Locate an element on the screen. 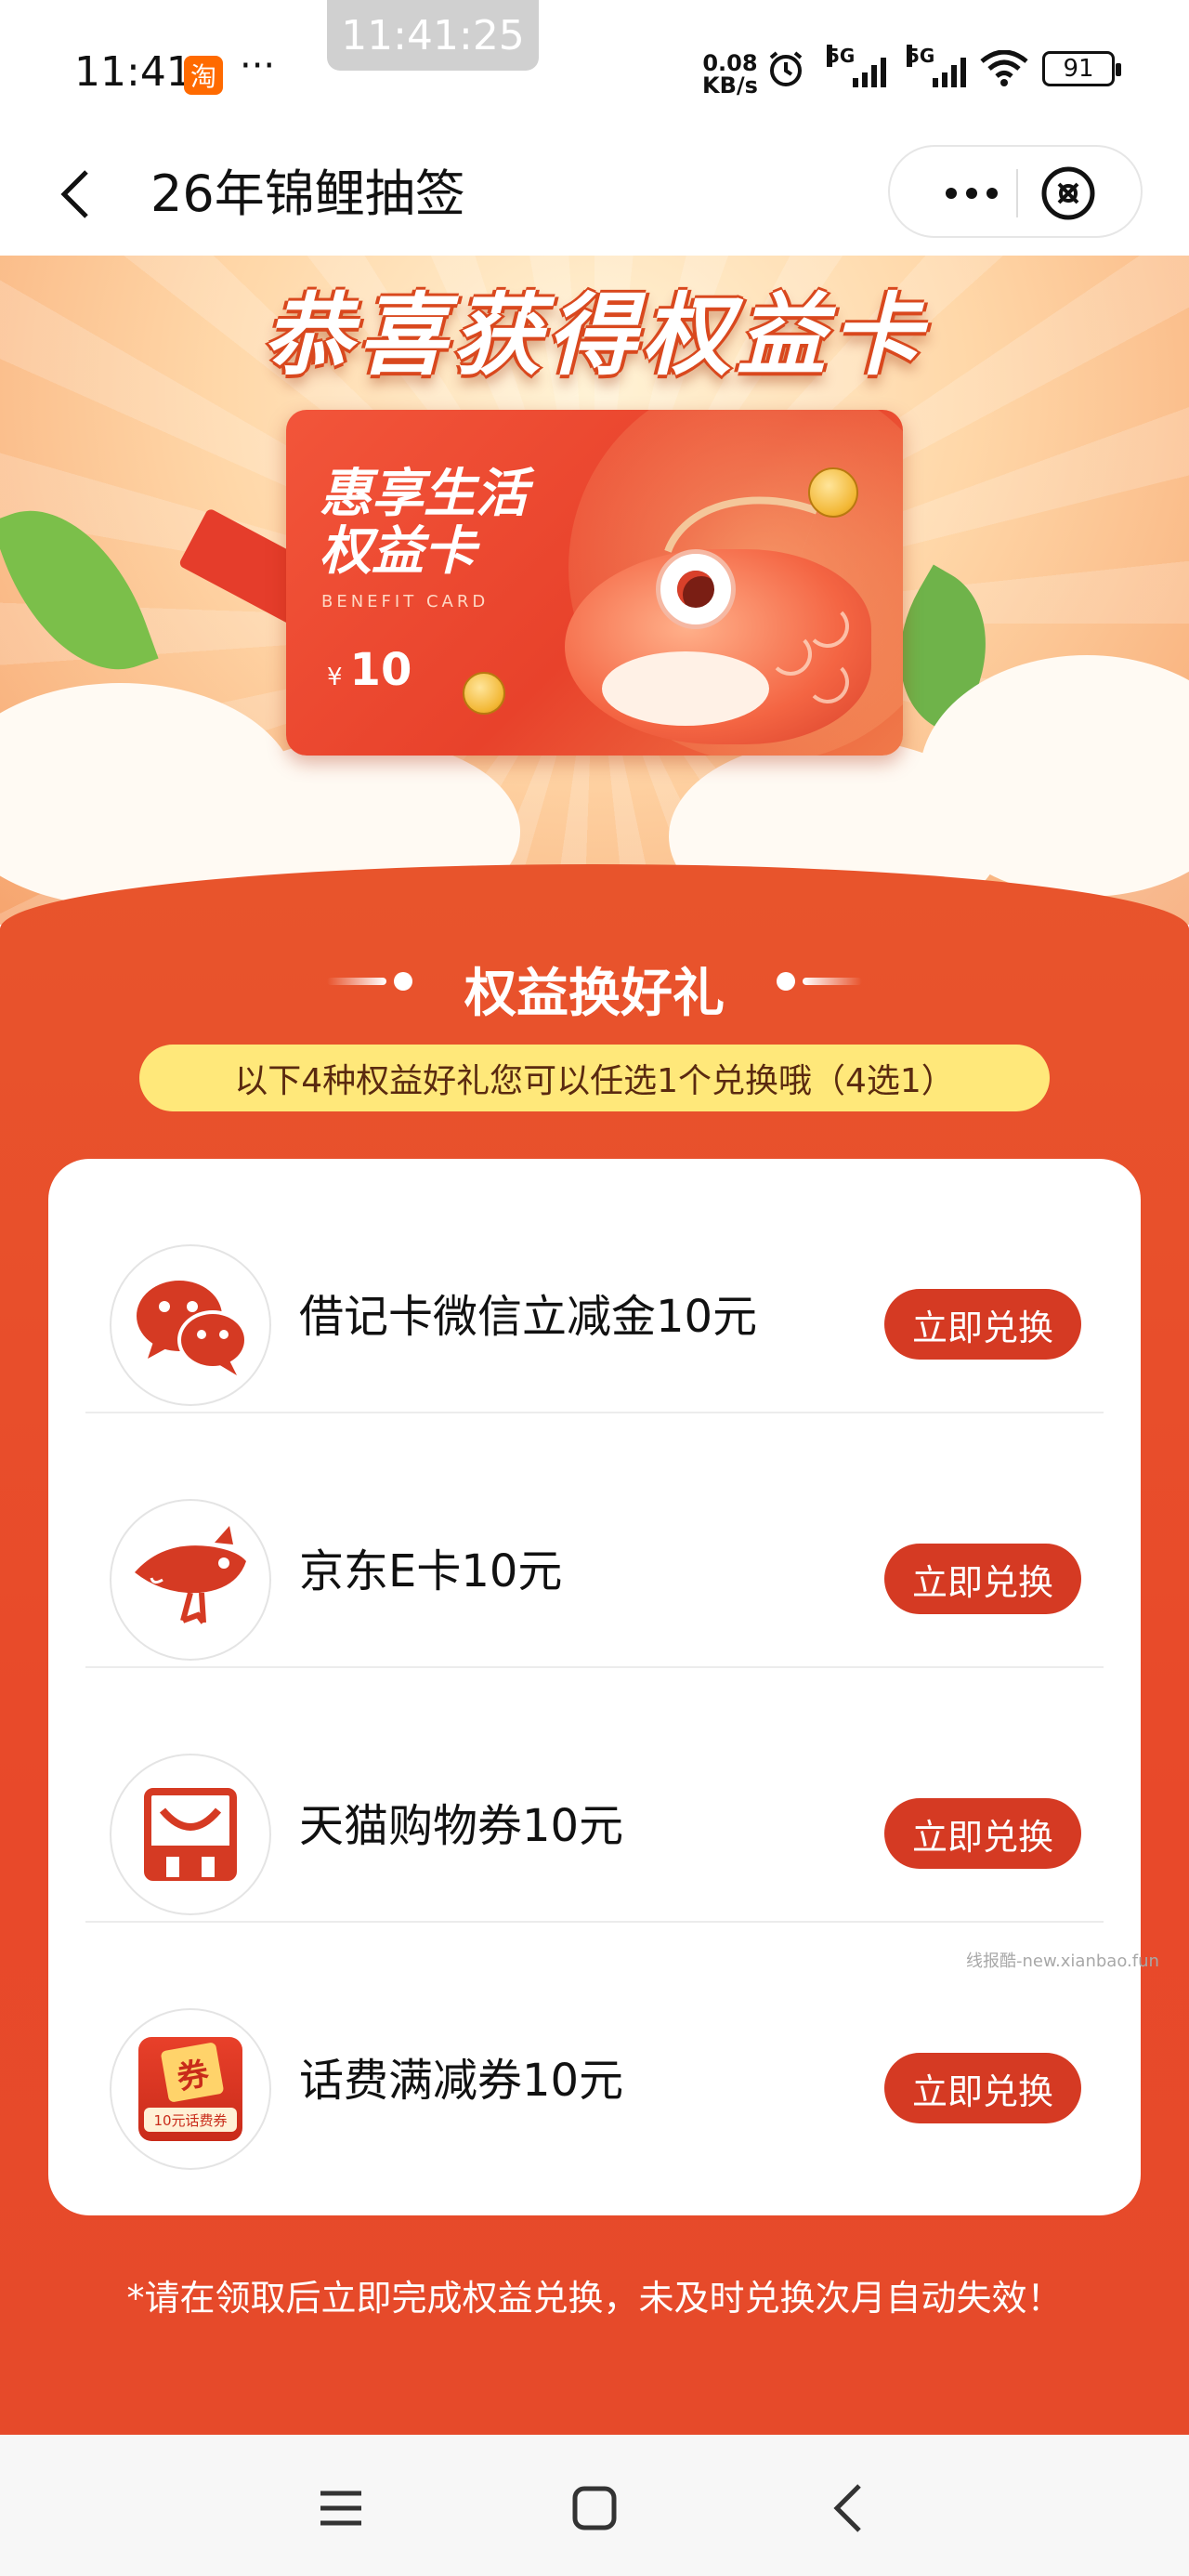  coupon-tile: 券 10元话费券 is located at coordinates (190, 2089).